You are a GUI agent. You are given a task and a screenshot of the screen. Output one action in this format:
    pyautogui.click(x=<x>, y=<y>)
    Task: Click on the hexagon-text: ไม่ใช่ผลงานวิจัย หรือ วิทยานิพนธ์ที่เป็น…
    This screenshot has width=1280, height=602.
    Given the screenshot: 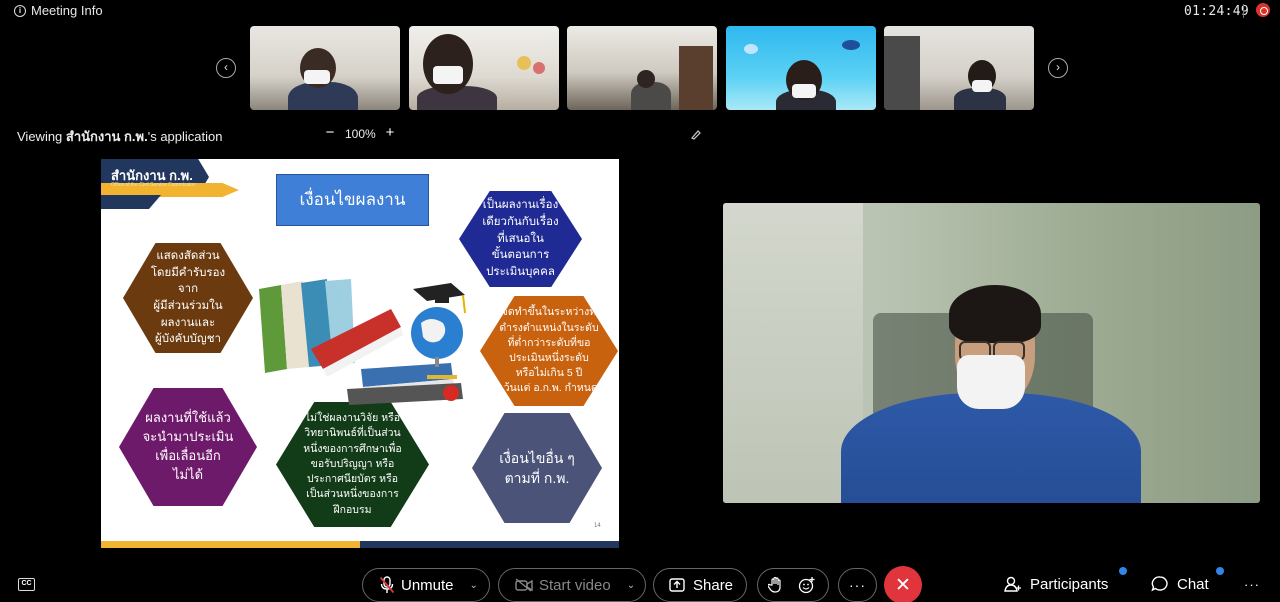 What is the action you would take?
    pyautogui.click(x=352, y=464)
    